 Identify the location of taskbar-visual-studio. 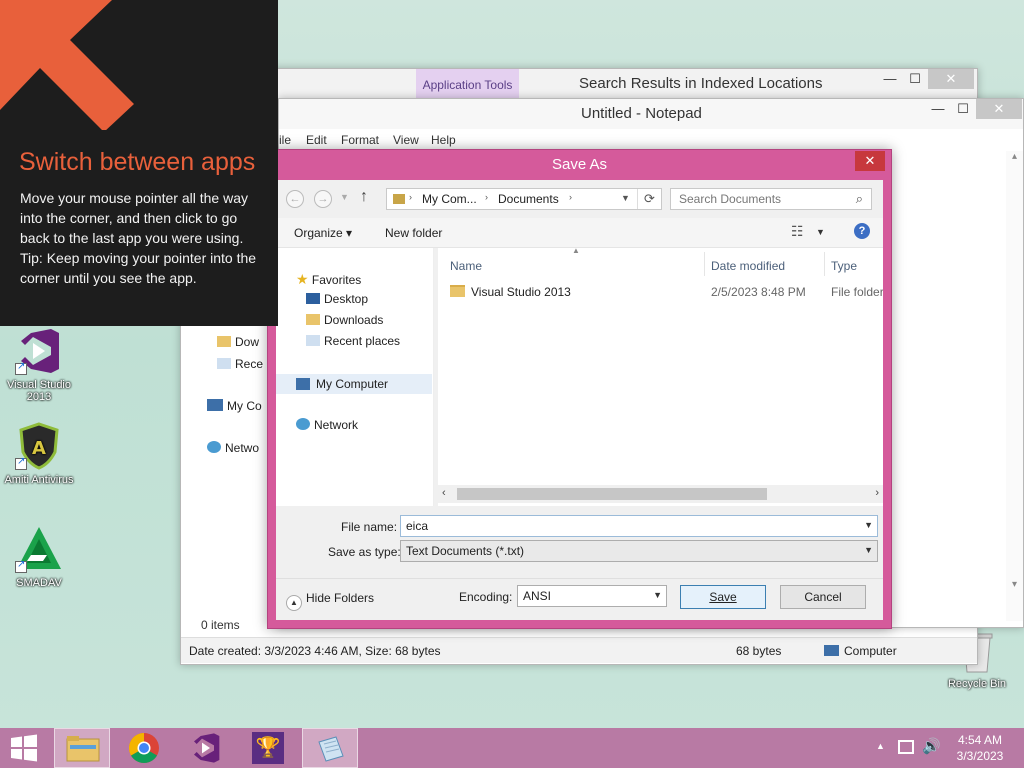
(206, 748).